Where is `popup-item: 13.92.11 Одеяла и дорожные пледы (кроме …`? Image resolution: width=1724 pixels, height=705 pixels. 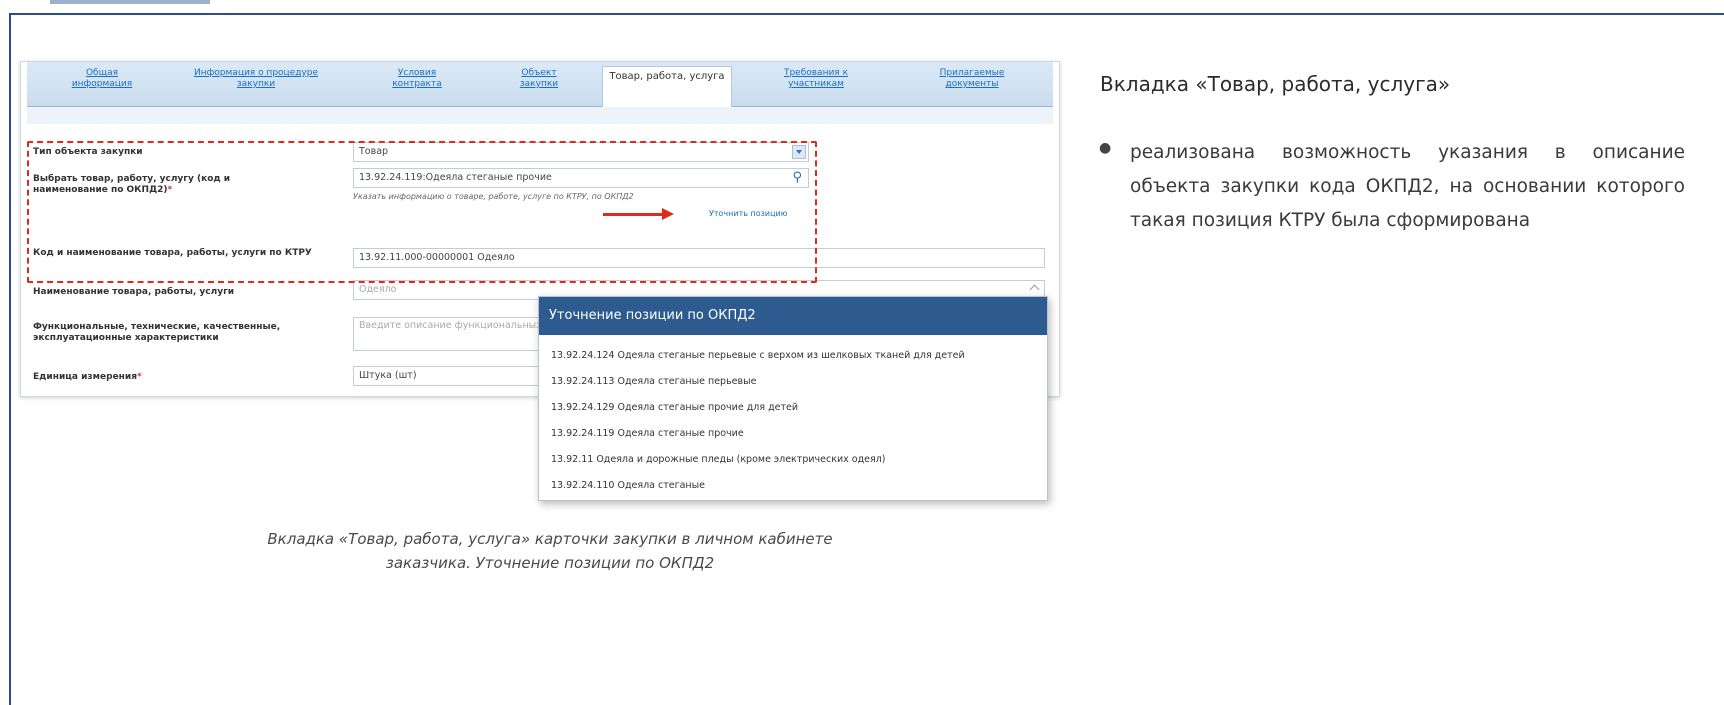
popup-item: 13.92.11 Одеяла и дорожные пледы (кроме … is located at coordinates (793, 460).